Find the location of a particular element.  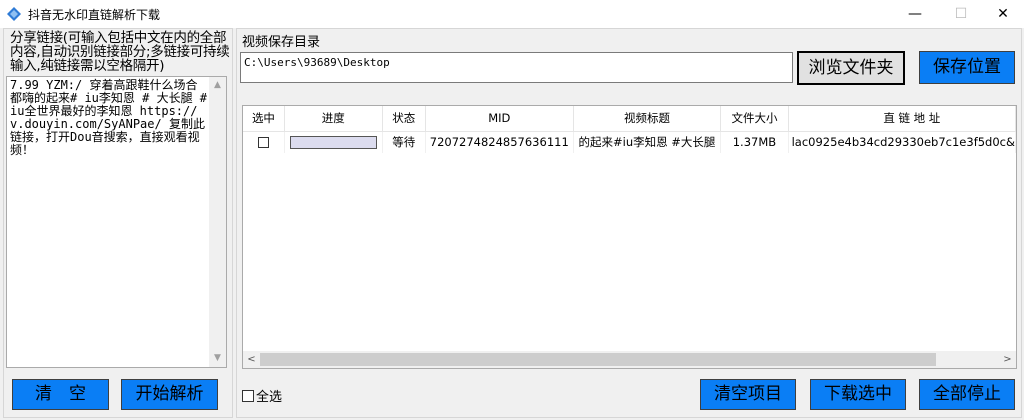

window-title: 抖音无水印直链解析下载 is located at coordinates (94, 15).